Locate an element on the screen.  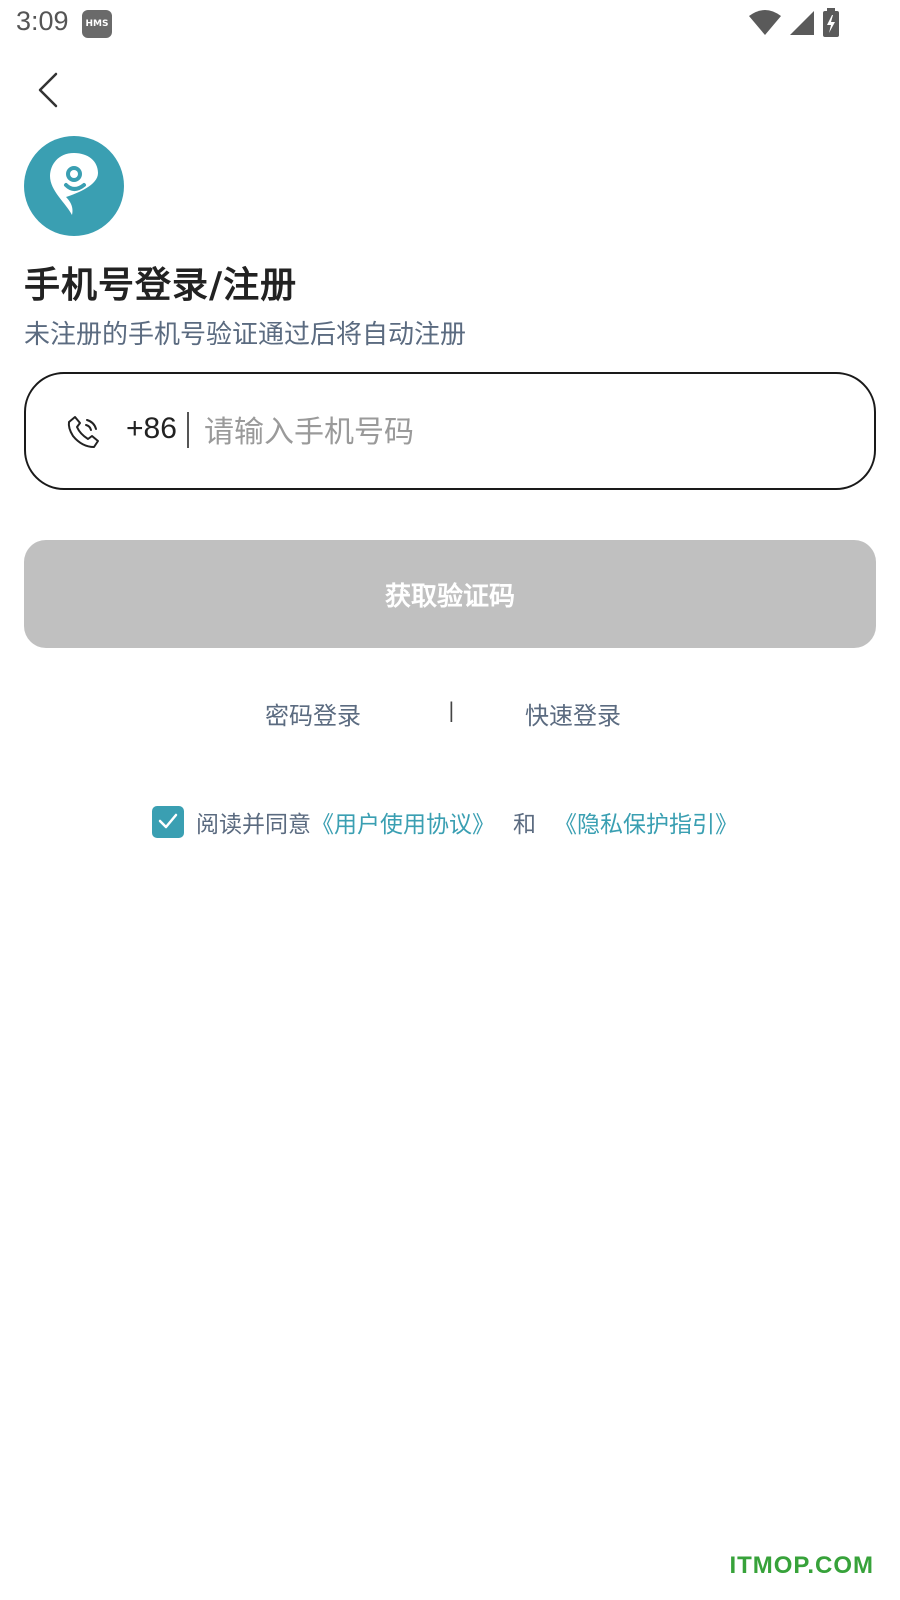
country-code: +86 is located at coordinates (151, 429).